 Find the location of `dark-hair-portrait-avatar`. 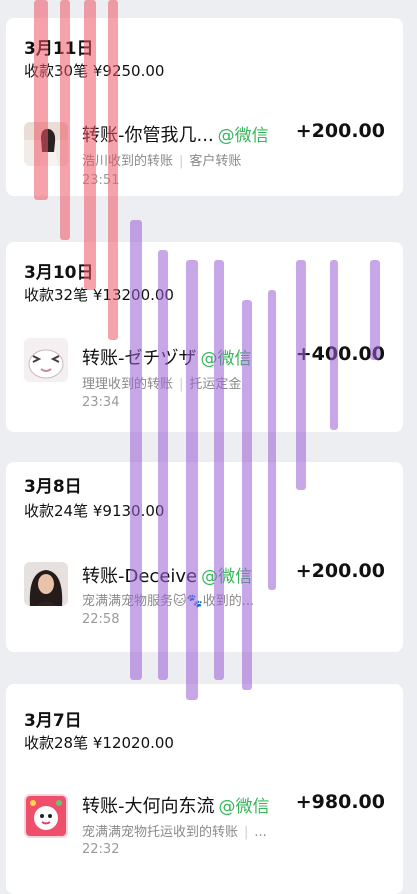

dark-hair-portrait-avatar is located at coordinates (46, 584).